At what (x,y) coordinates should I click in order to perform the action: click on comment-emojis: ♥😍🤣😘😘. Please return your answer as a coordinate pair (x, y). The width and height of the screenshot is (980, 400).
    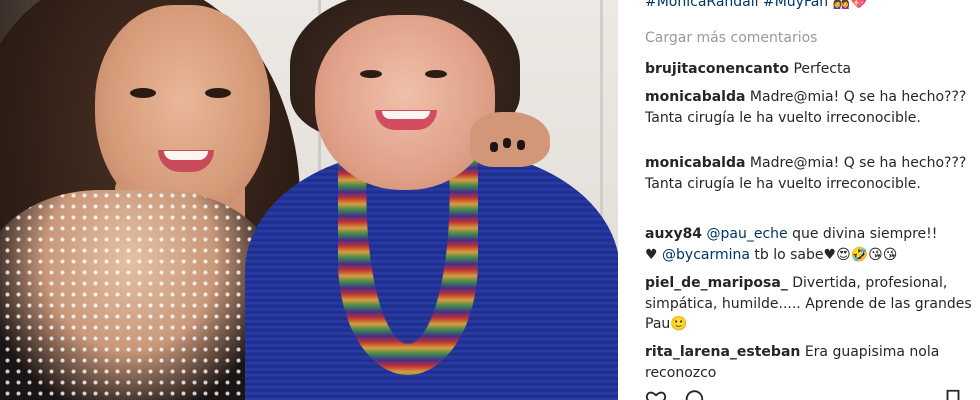
    Looking at the image, I should click on (860, 254).